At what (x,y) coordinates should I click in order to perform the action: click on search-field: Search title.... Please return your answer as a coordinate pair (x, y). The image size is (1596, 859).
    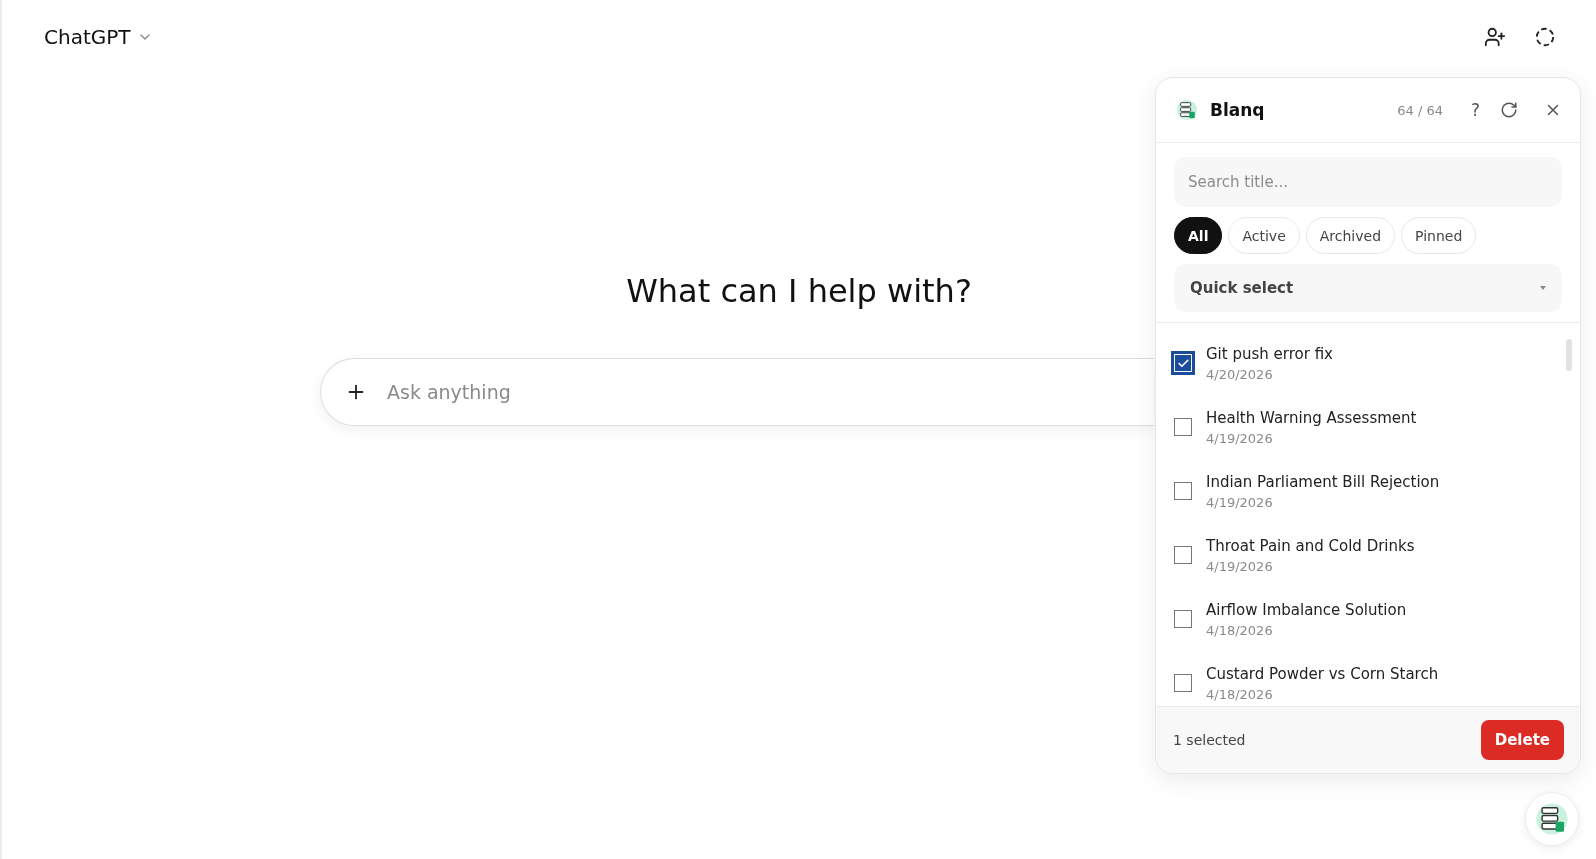
    Looking at the image, I should click on (1368, 182).